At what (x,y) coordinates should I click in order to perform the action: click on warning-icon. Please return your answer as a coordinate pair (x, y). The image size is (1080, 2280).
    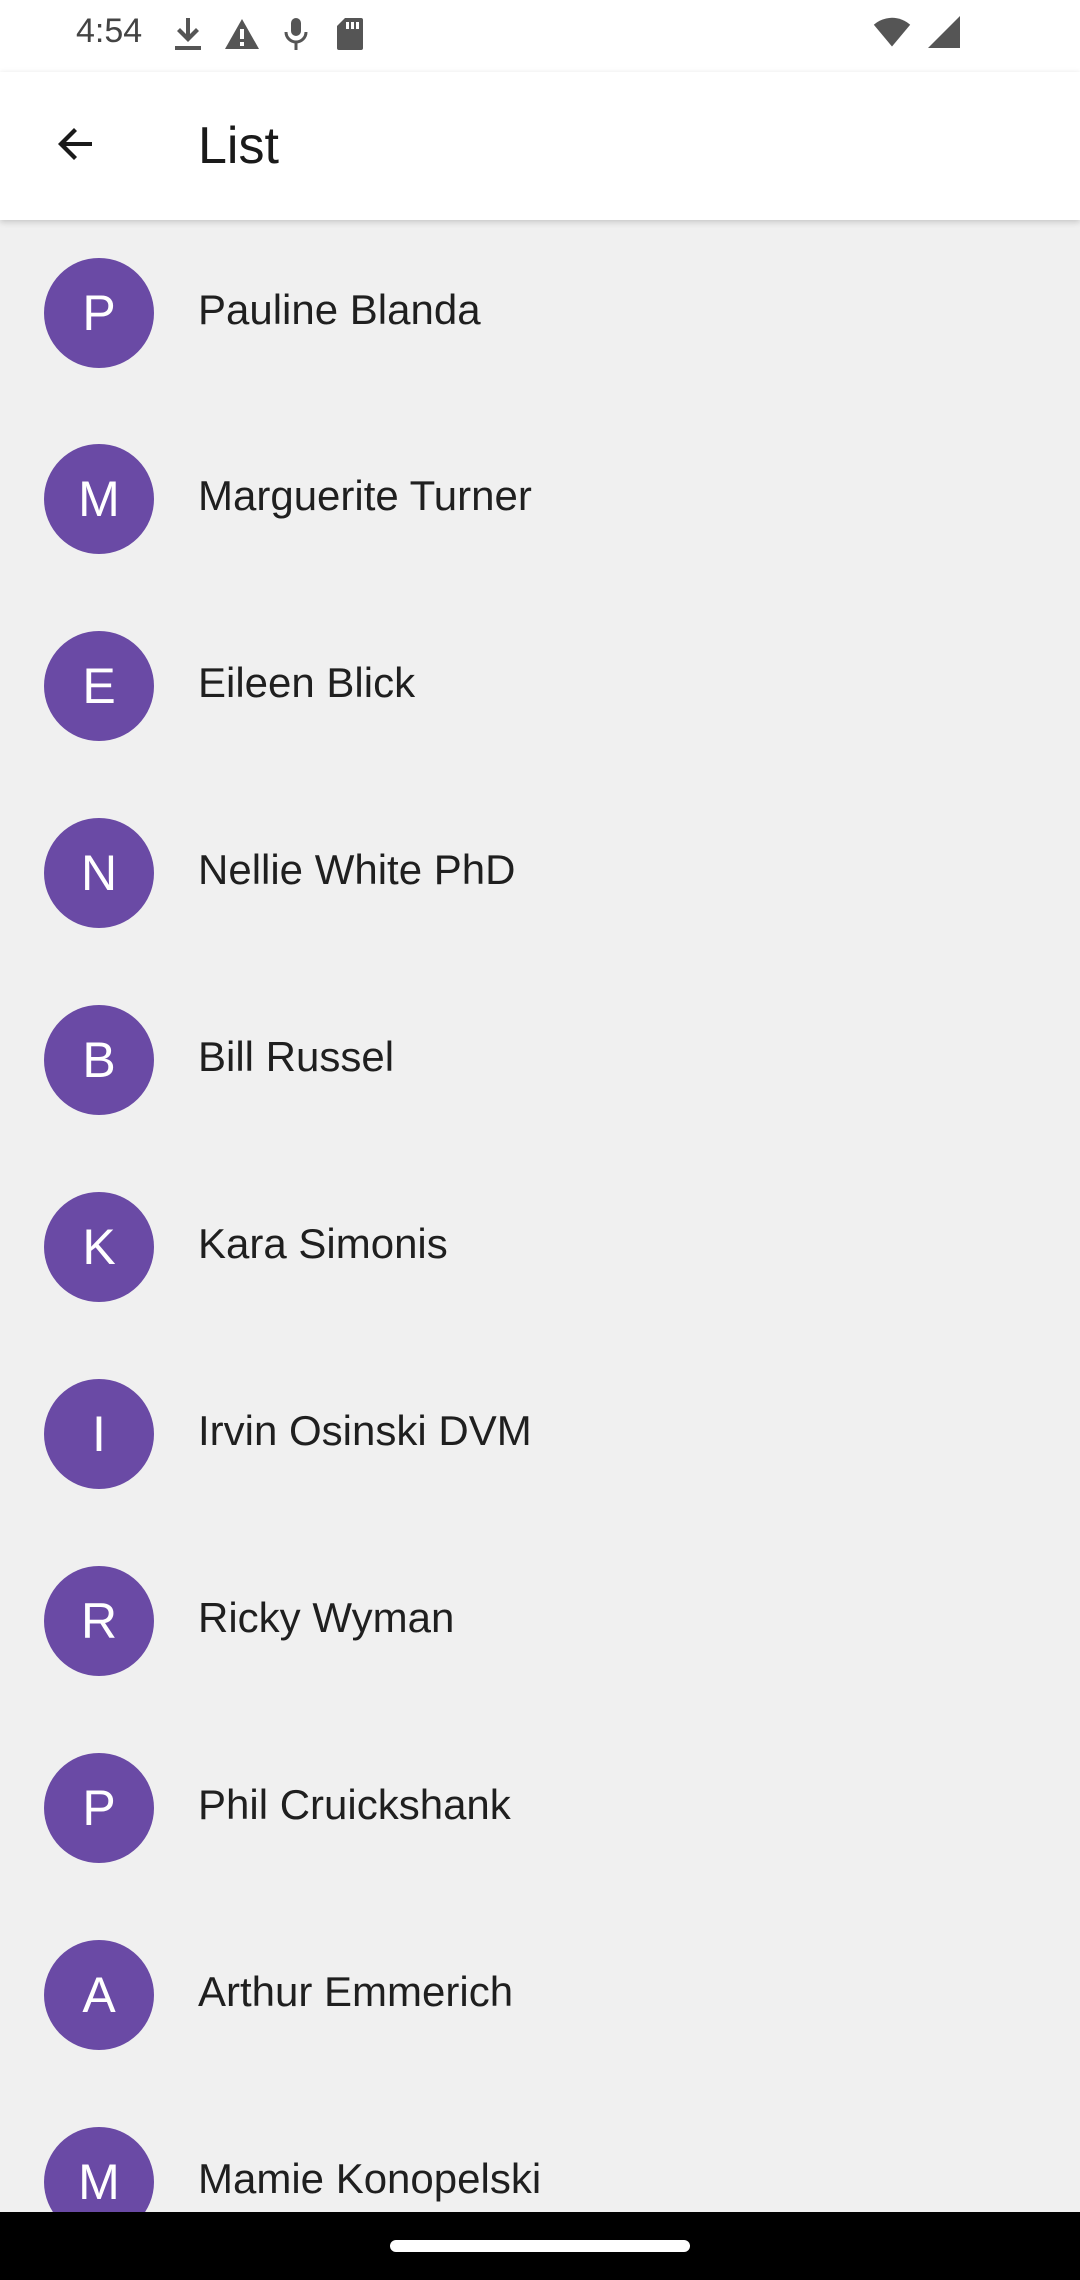
    Looking at the image, I should click on (242, 34).